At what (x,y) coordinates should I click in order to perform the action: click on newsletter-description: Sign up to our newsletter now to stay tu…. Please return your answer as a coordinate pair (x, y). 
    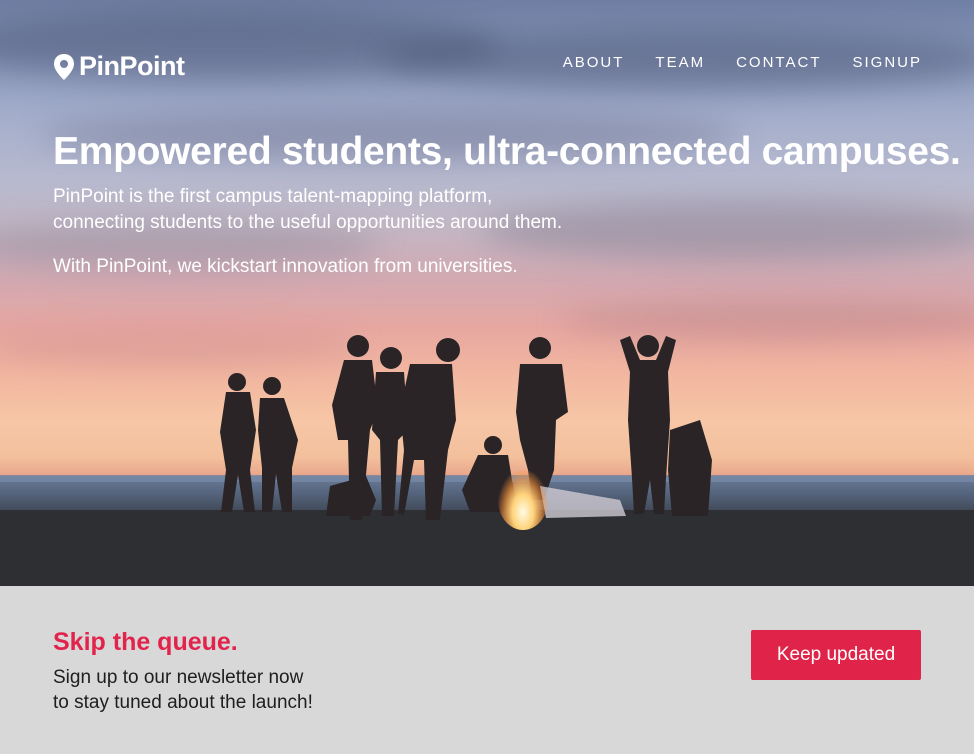
    Looking at the image, I should click on (213, 690).